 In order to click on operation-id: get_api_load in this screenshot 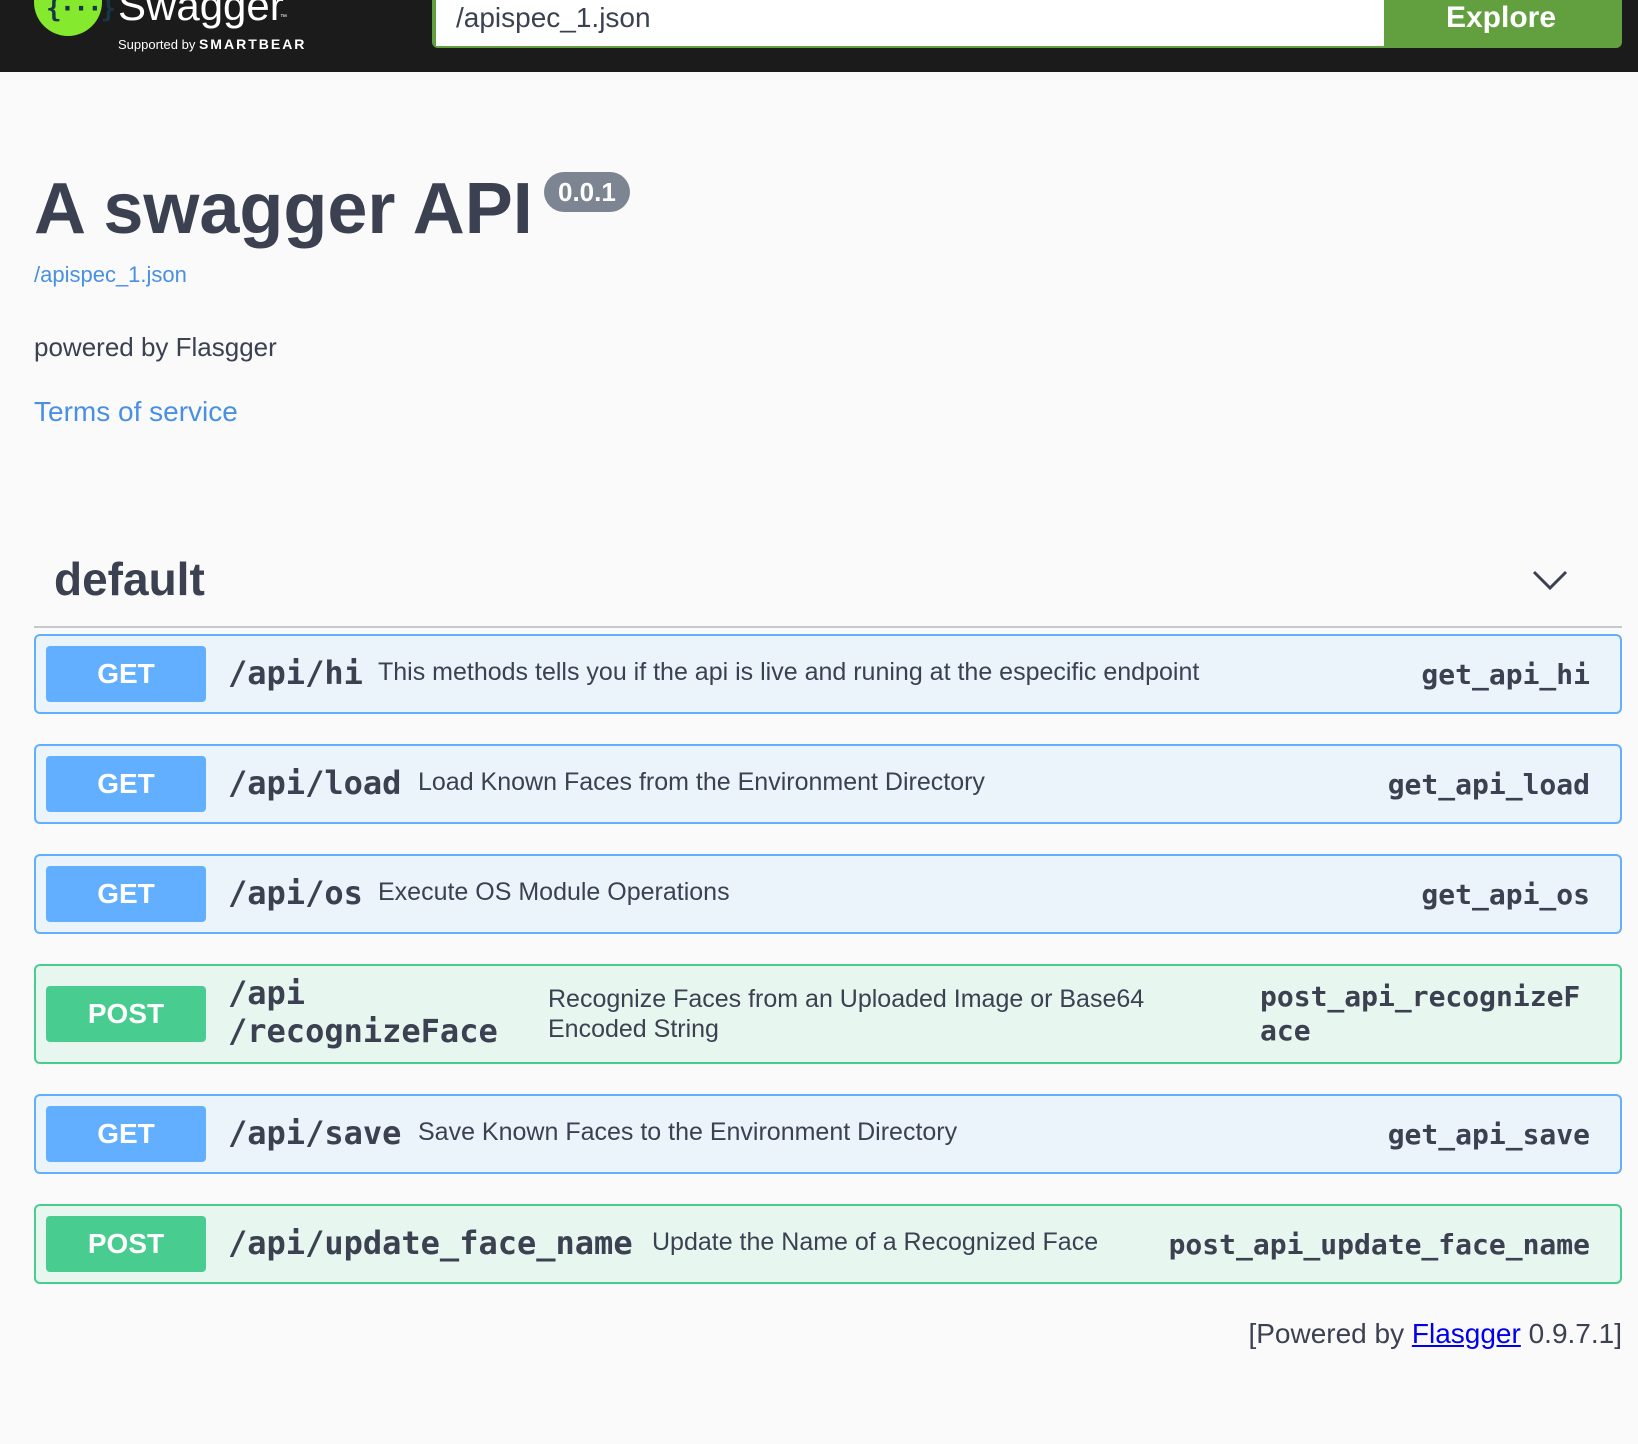, I will do `click(1488, 784)`.